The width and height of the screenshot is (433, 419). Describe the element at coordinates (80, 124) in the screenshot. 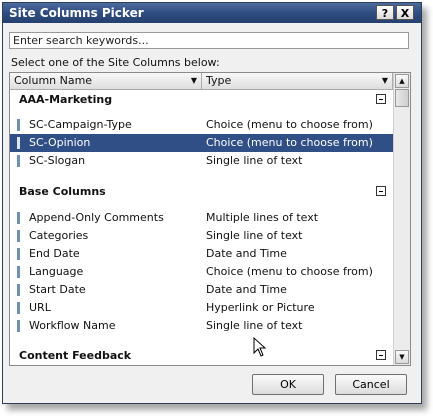

I see `column-name: SC-Campaign-Type` at that location.